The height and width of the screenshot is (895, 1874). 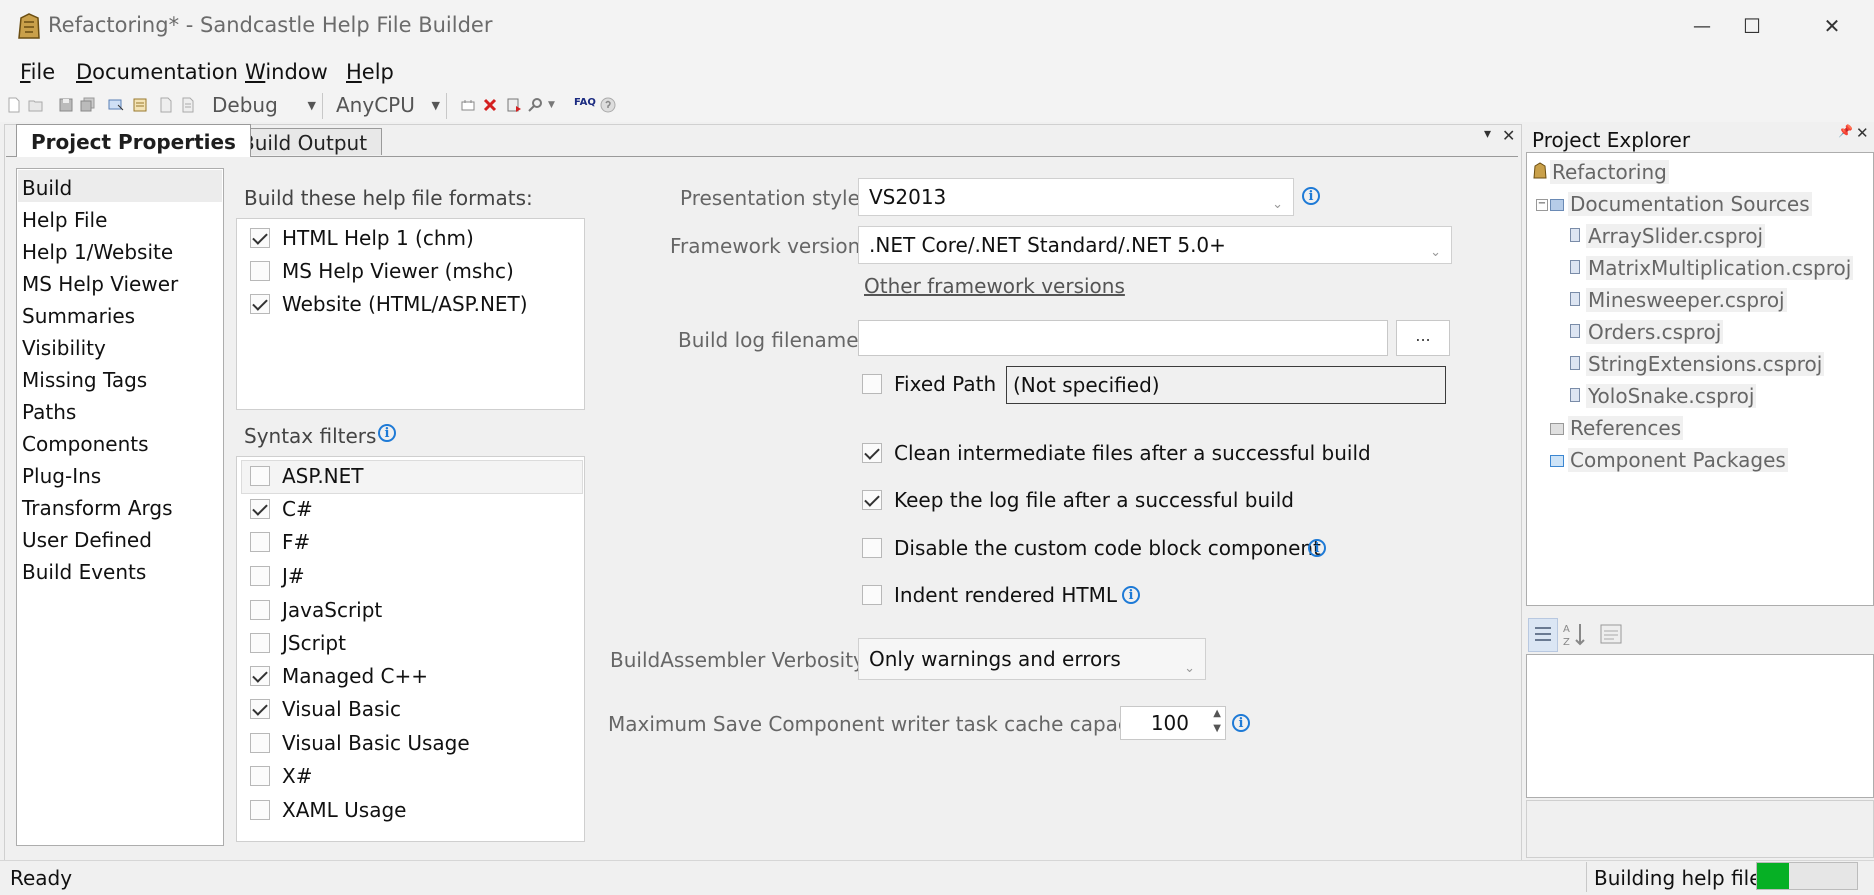 What do you see at coordinates (260, 810) in the screenshot?
I see `syntax-checkbox-xaml-usage` at bounding box center [260, 810].